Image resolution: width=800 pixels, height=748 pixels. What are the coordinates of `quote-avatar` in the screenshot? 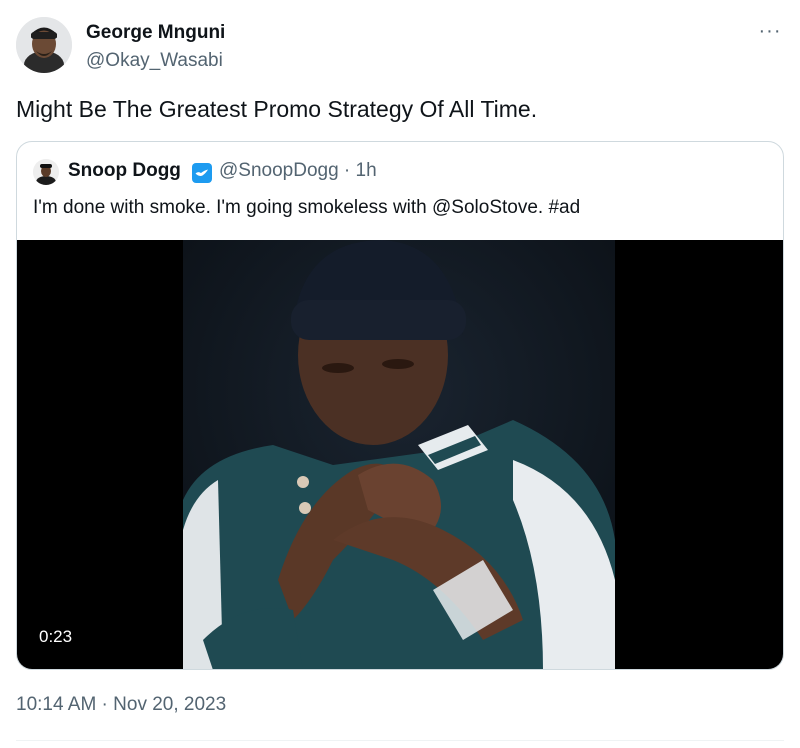 It's located at (46, 172).